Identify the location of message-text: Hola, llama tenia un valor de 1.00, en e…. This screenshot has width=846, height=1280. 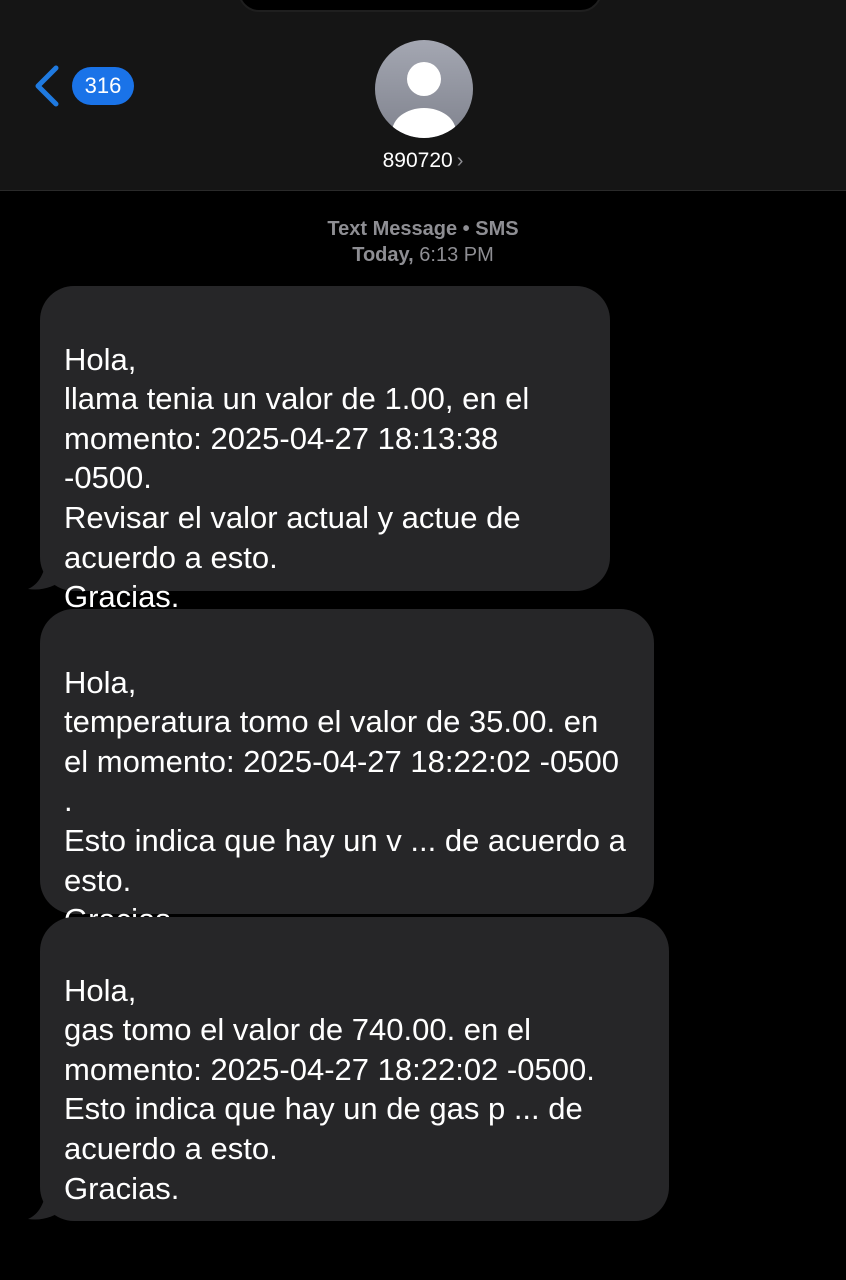
(297, 478).